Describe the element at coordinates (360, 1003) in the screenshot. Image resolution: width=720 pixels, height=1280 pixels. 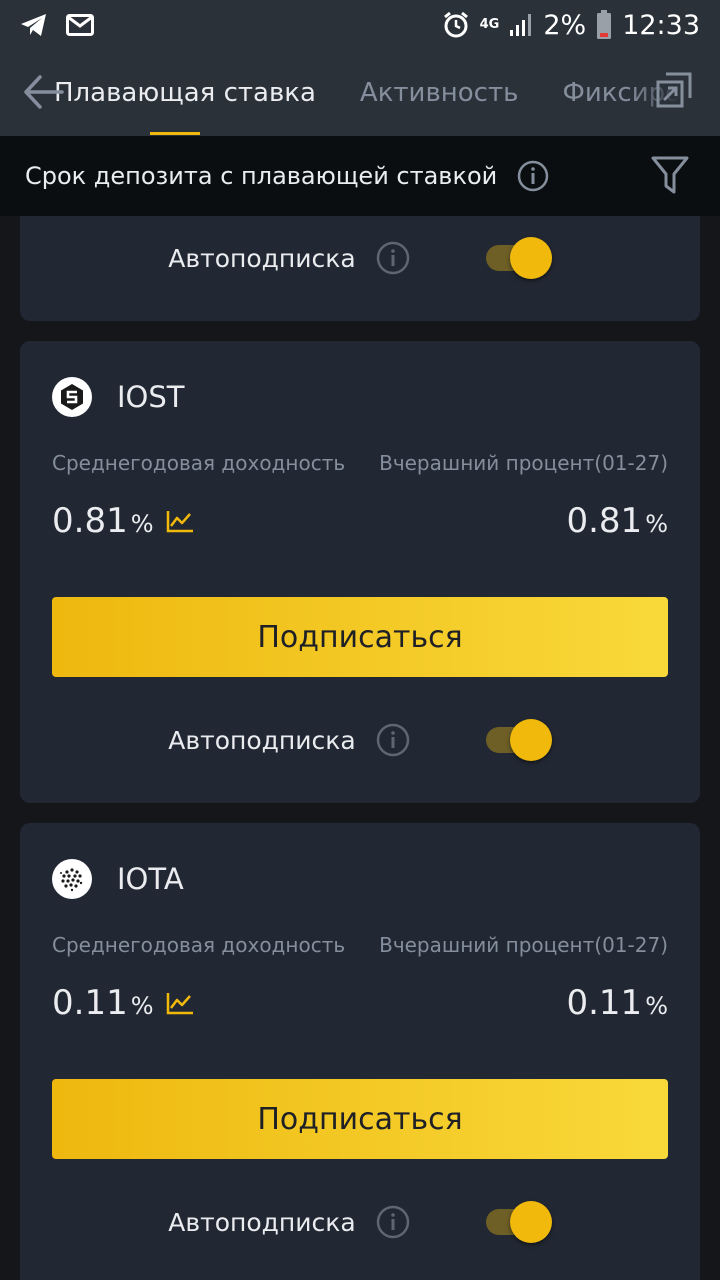
I see `rate-values: 0.11% 0.11%` at that location.